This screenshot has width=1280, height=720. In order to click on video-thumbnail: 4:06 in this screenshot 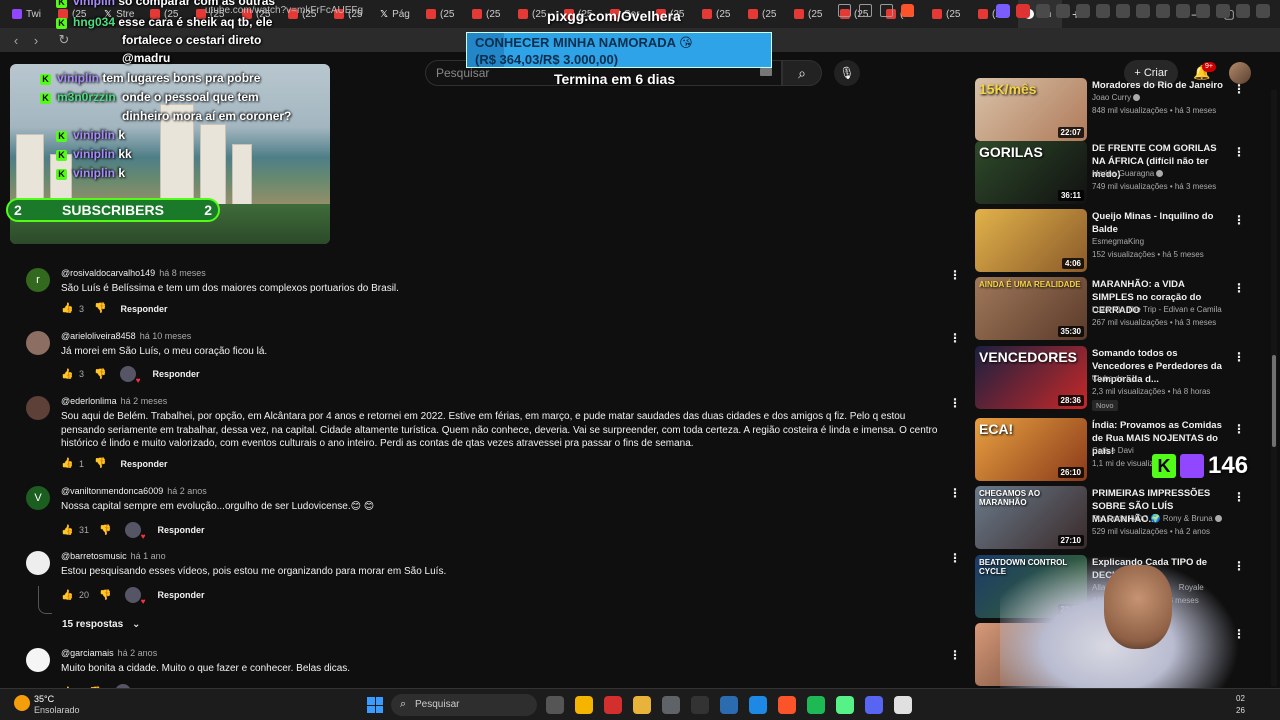, I will do `click(1031, 240)`.